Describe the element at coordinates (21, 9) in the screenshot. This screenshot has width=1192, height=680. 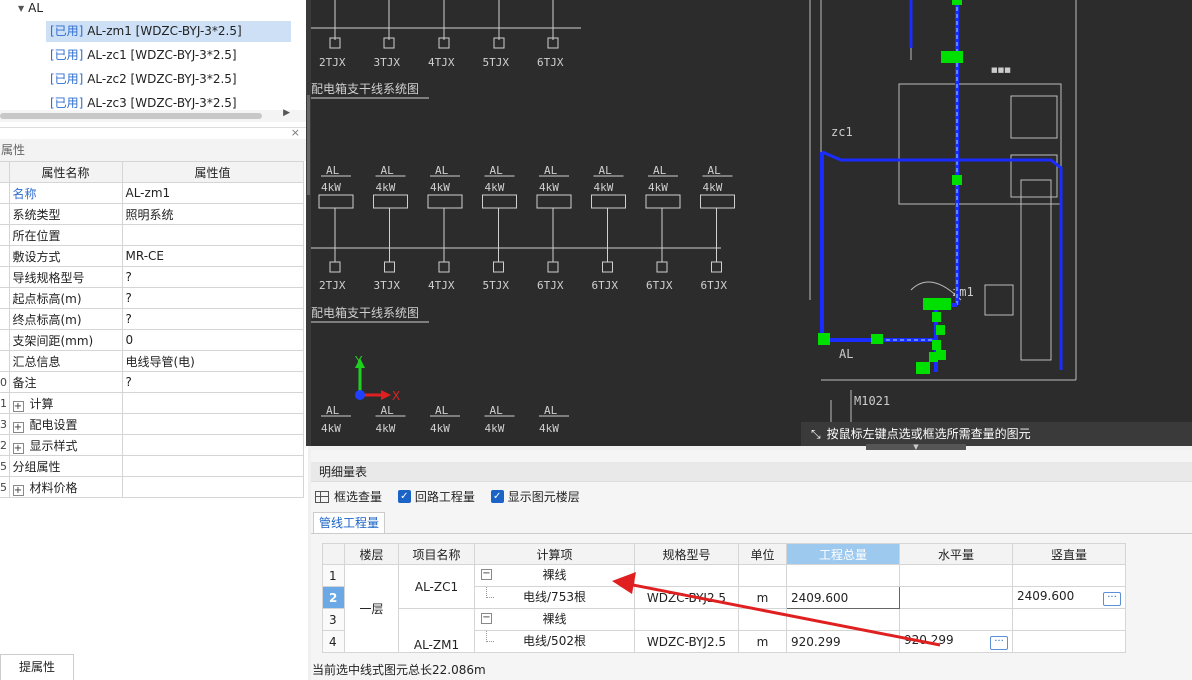
I see `collapse-arrow-icon: ▼` at that location.